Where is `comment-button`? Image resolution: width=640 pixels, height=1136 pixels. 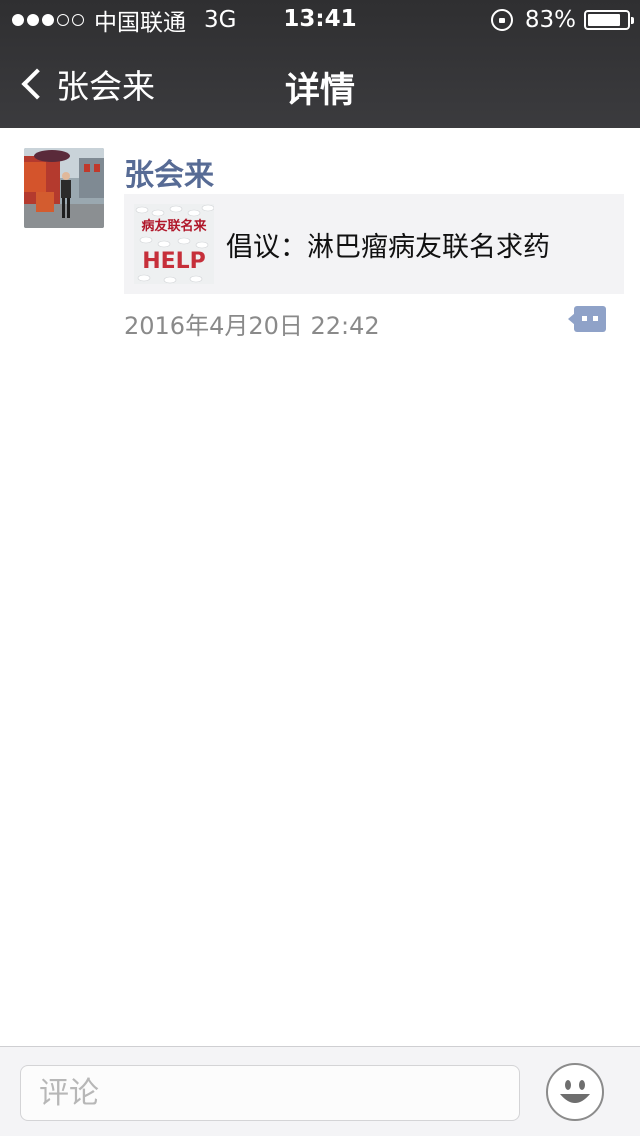 comment-button is located at coordinates (588, 319).